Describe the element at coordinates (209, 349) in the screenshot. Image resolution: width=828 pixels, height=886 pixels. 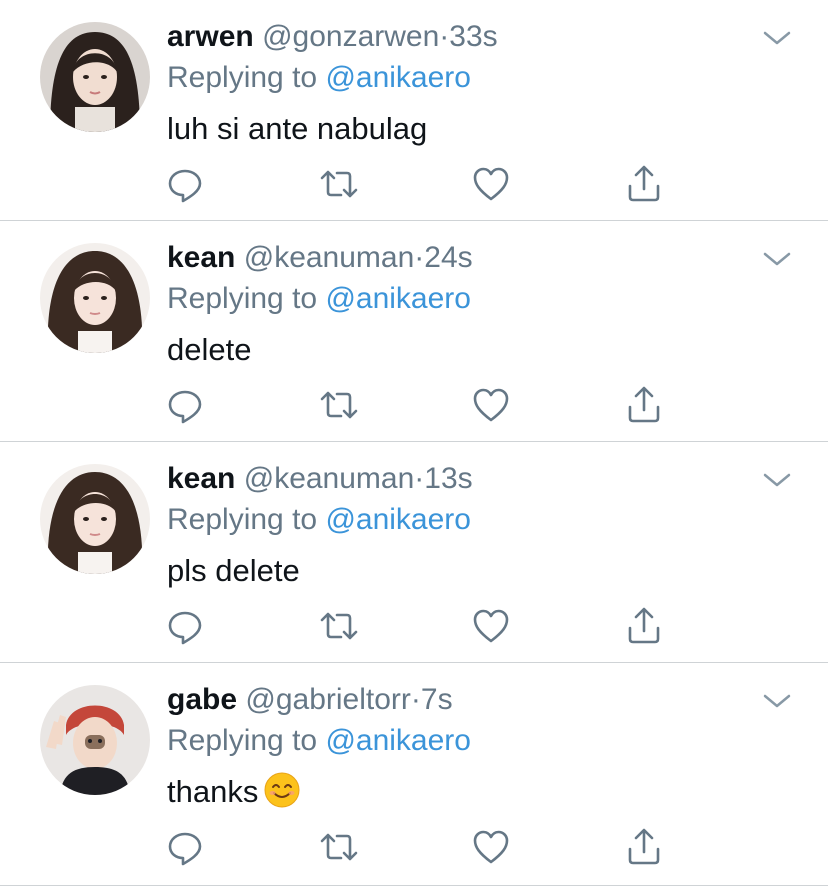
I see `tweet-text: delete` at that location.